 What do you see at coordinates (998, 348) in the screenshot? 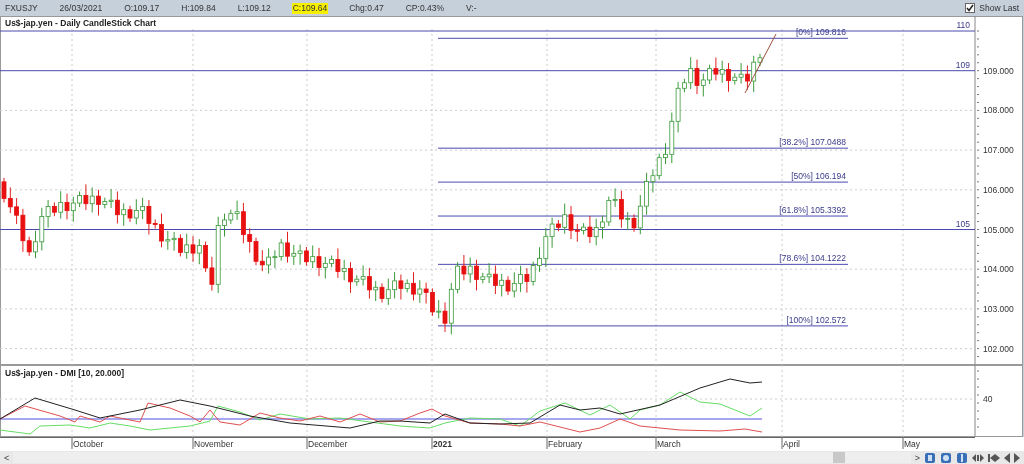
I see `y-axis-label: 102.000` at bounding box center [998, 348].